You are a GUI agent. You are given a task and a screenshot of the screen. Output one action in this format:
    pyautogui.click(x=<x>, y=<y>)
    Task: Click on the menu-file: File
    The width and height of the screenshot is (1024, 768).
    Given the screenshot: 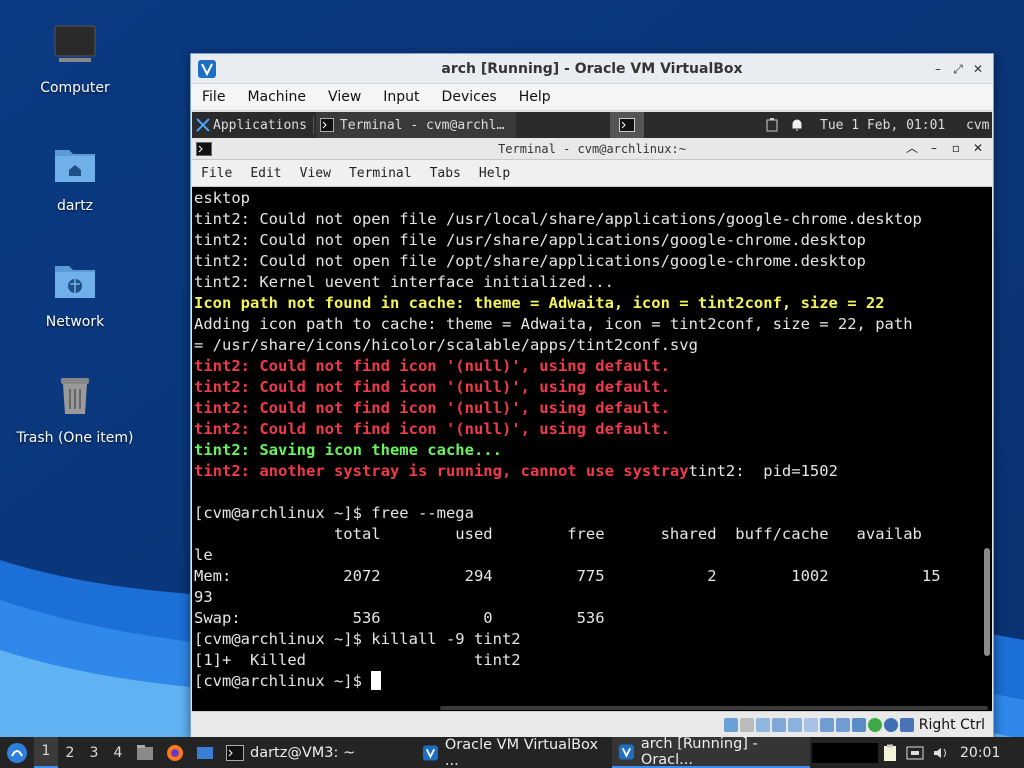 What is the action you would take?
    pyautogui.click(x=213, y=97)
    